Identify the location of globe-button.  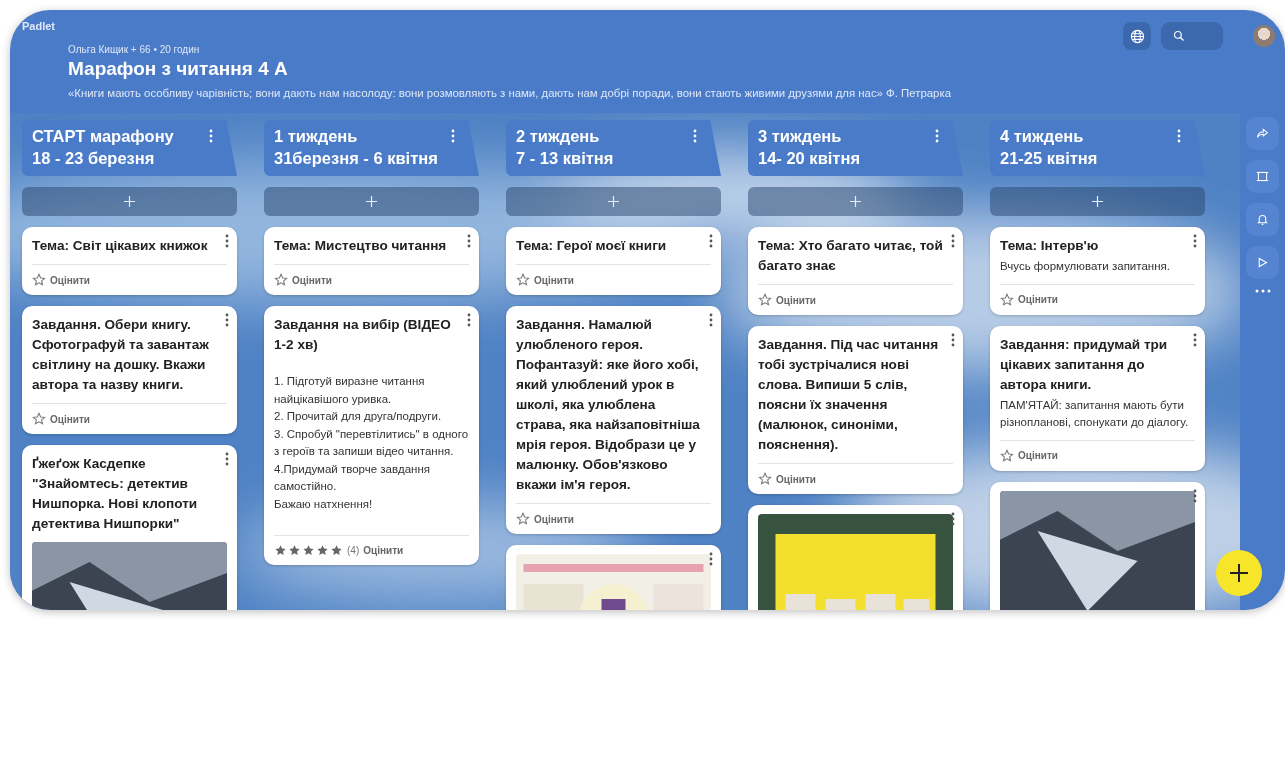
(1137, 36).